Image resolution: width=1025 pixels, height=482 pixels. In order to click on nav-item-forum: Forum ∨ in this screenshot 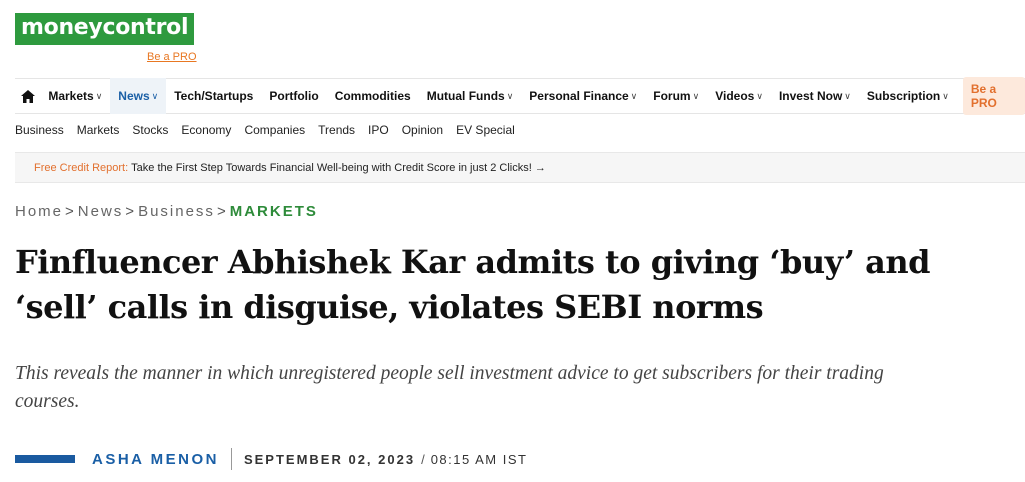, I will do `click(676, 96)`.